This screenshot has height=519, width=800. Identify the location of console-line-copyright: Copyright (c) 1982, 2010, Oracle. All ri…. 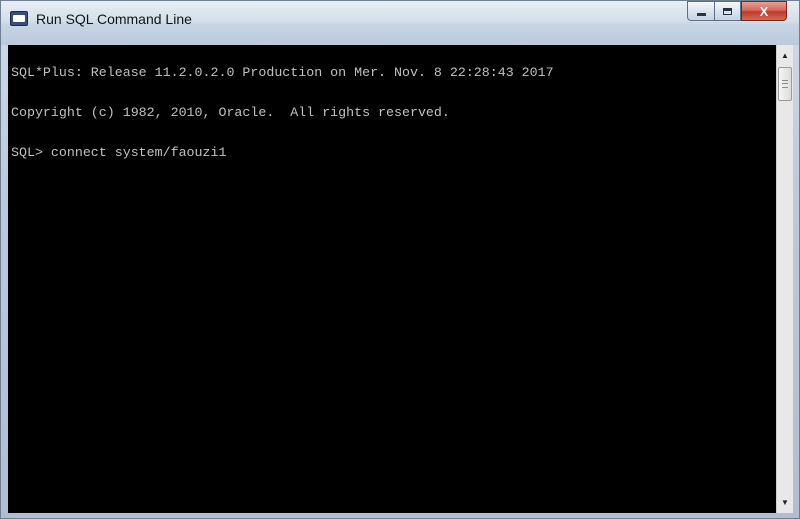
(230, 112).